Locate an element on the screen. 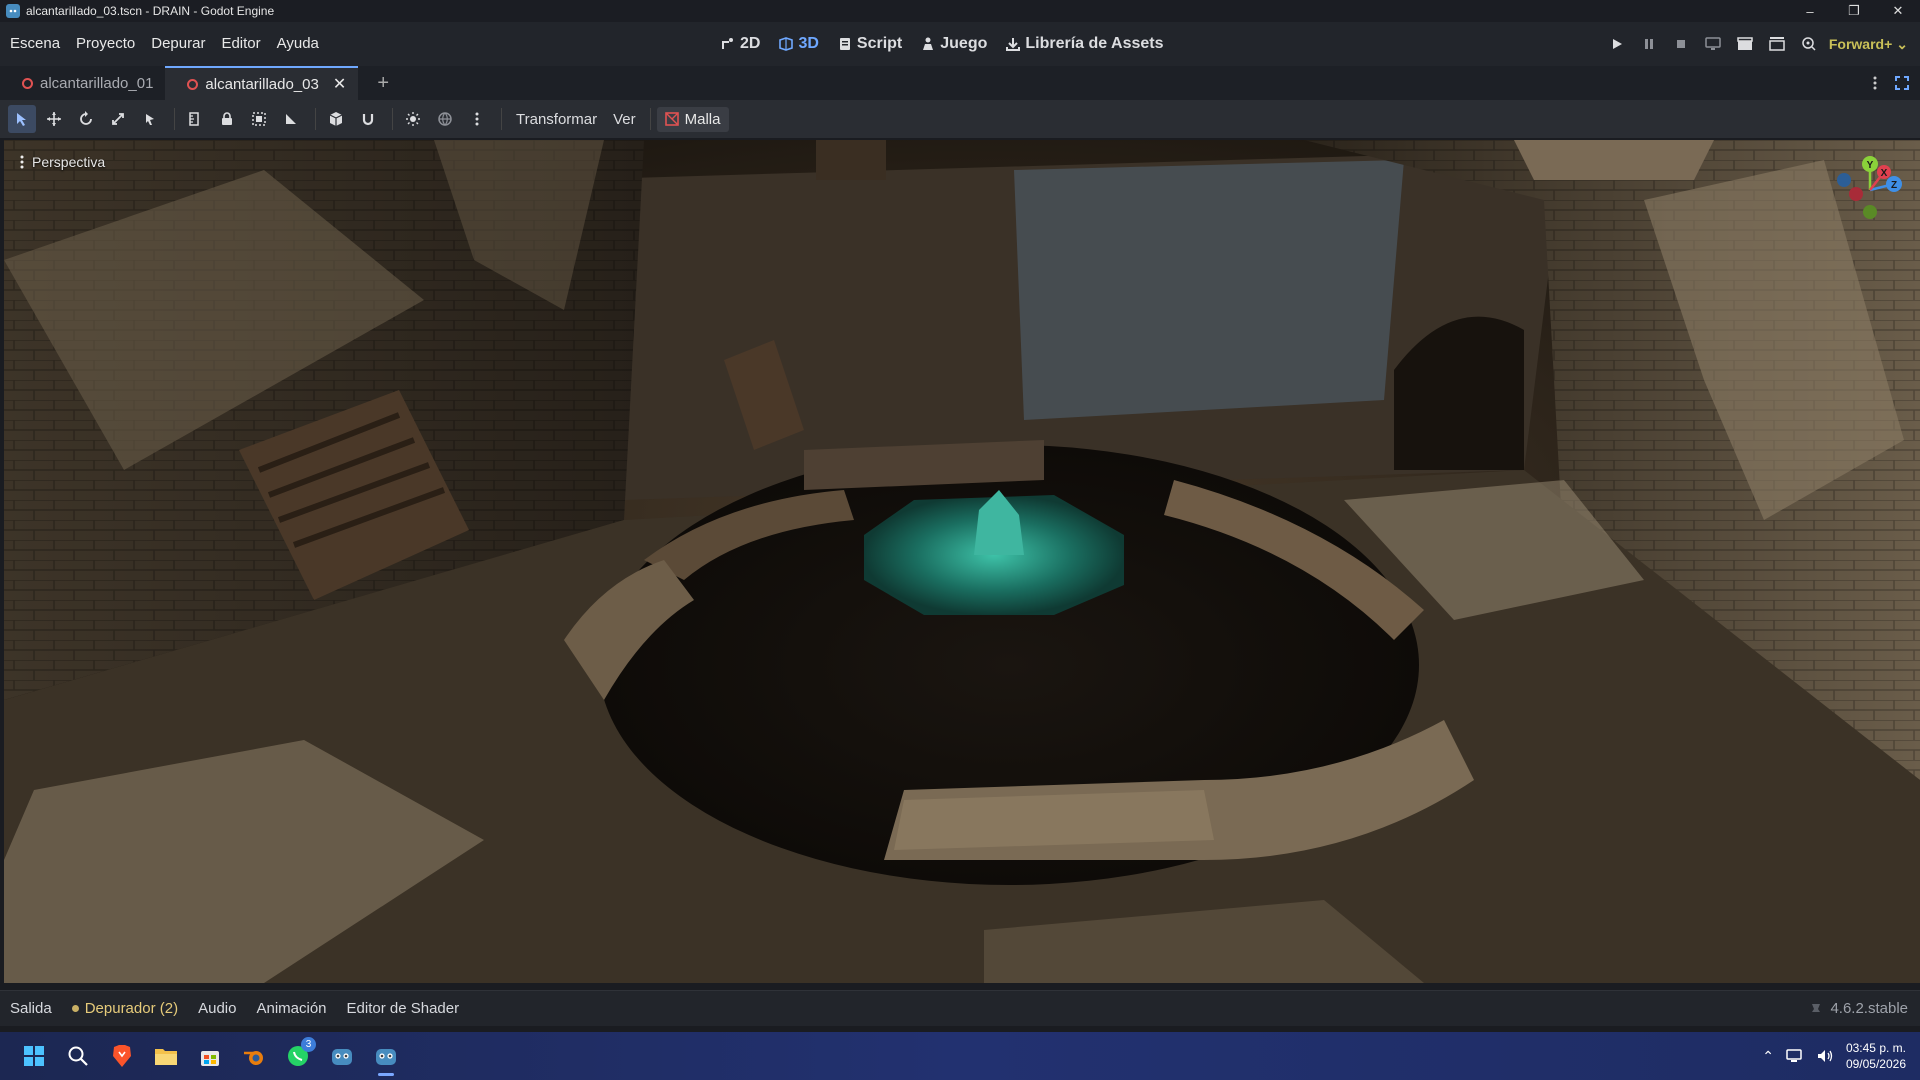 The height and width of the screenshot is (1080, 1920). taskbar-blender is located at coordinates (254, 1056).